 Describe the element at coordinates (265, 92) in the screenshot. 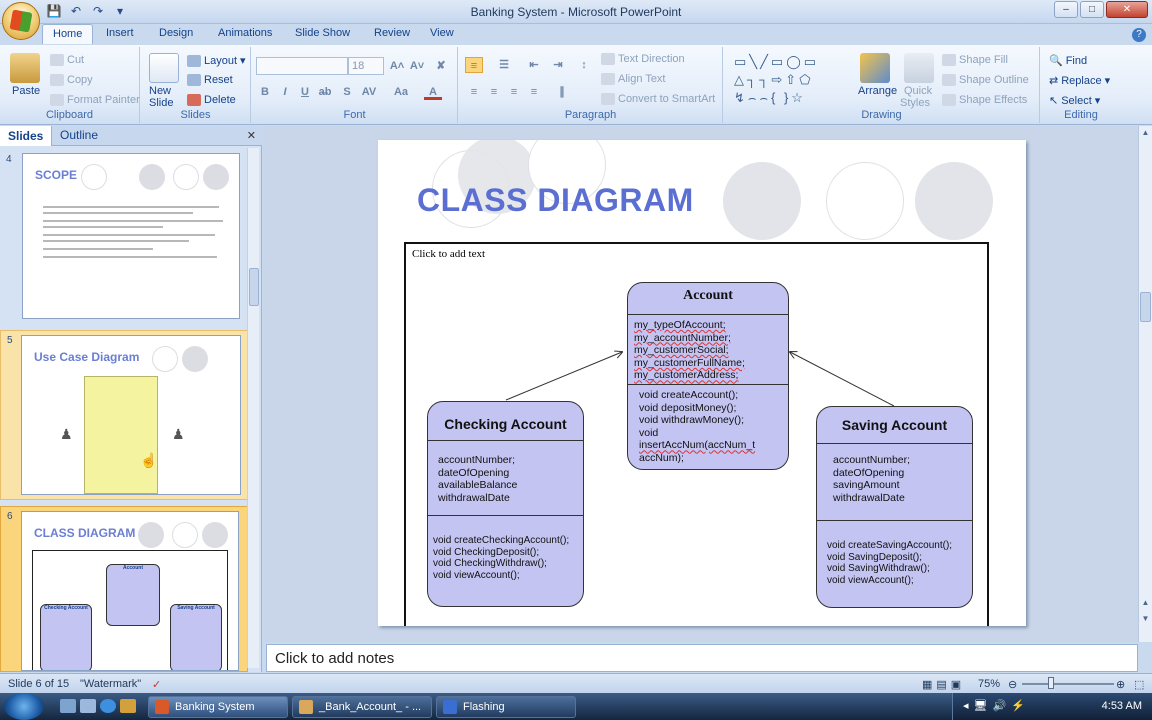

I see `bold-button: B` at that location.